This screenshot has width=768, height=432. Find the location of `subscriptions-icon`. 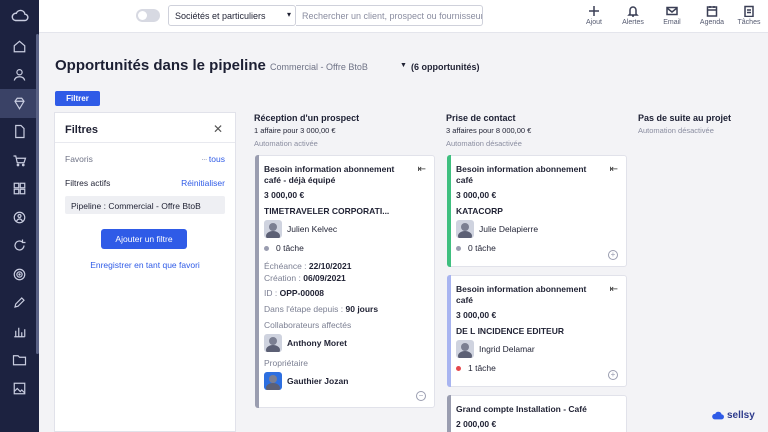

subscriptions-icon is located at coordinates (19, 246).